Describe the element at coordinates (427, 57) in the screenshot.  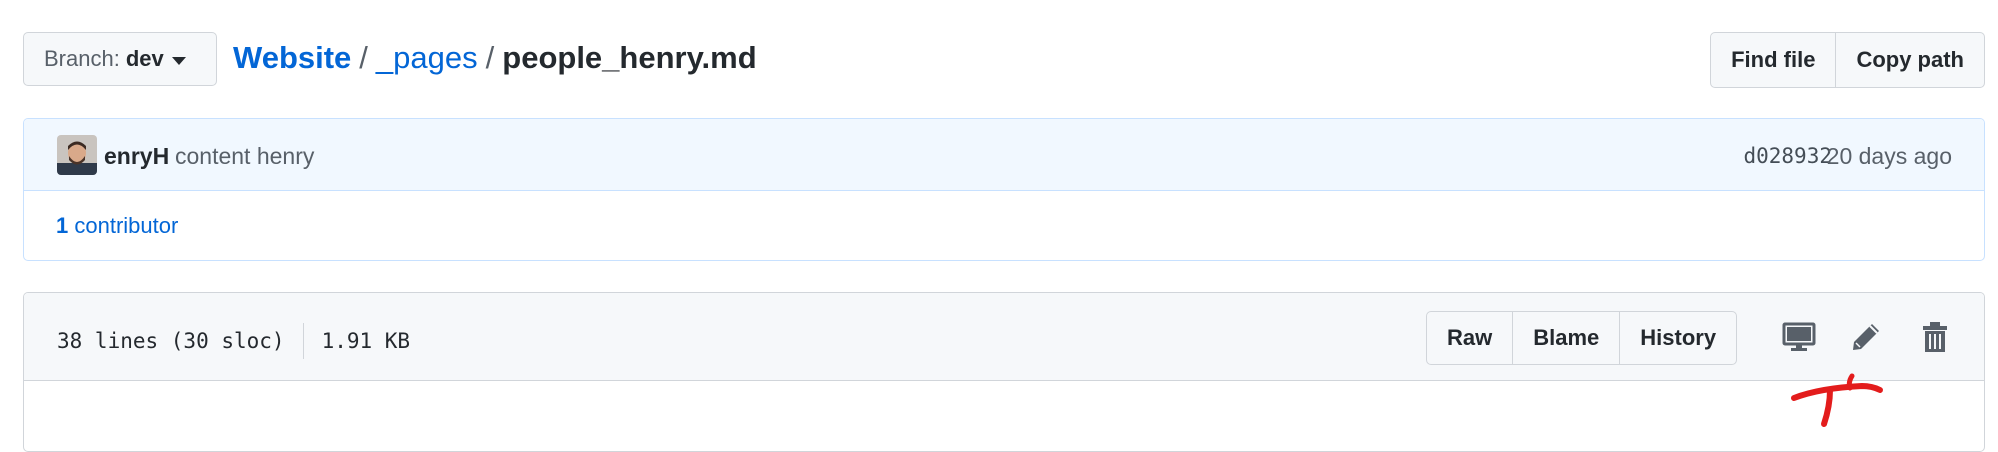
I see `breadcrumb-dir-link: _pages` at that location.